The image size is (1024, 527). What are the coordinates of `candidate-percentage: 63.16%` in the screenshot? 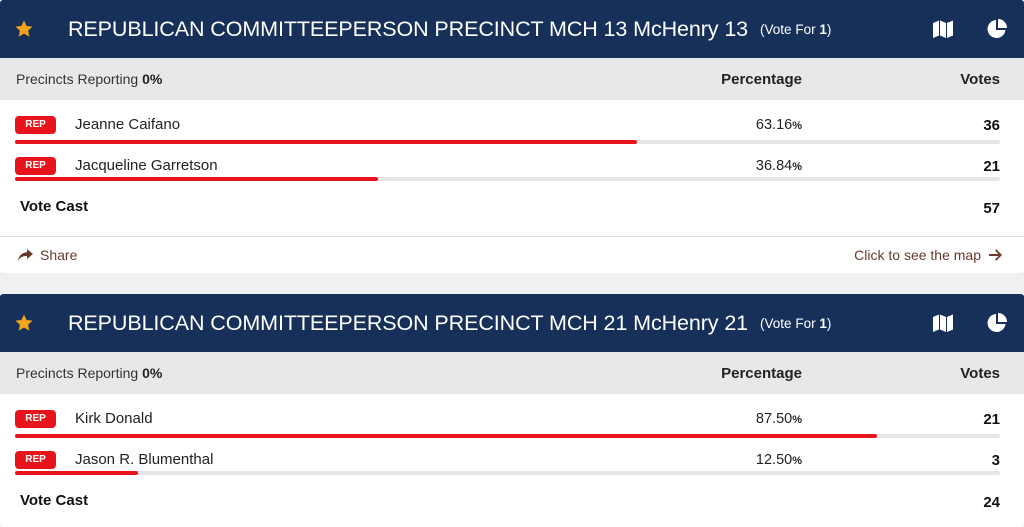 It's located at (779, 125).